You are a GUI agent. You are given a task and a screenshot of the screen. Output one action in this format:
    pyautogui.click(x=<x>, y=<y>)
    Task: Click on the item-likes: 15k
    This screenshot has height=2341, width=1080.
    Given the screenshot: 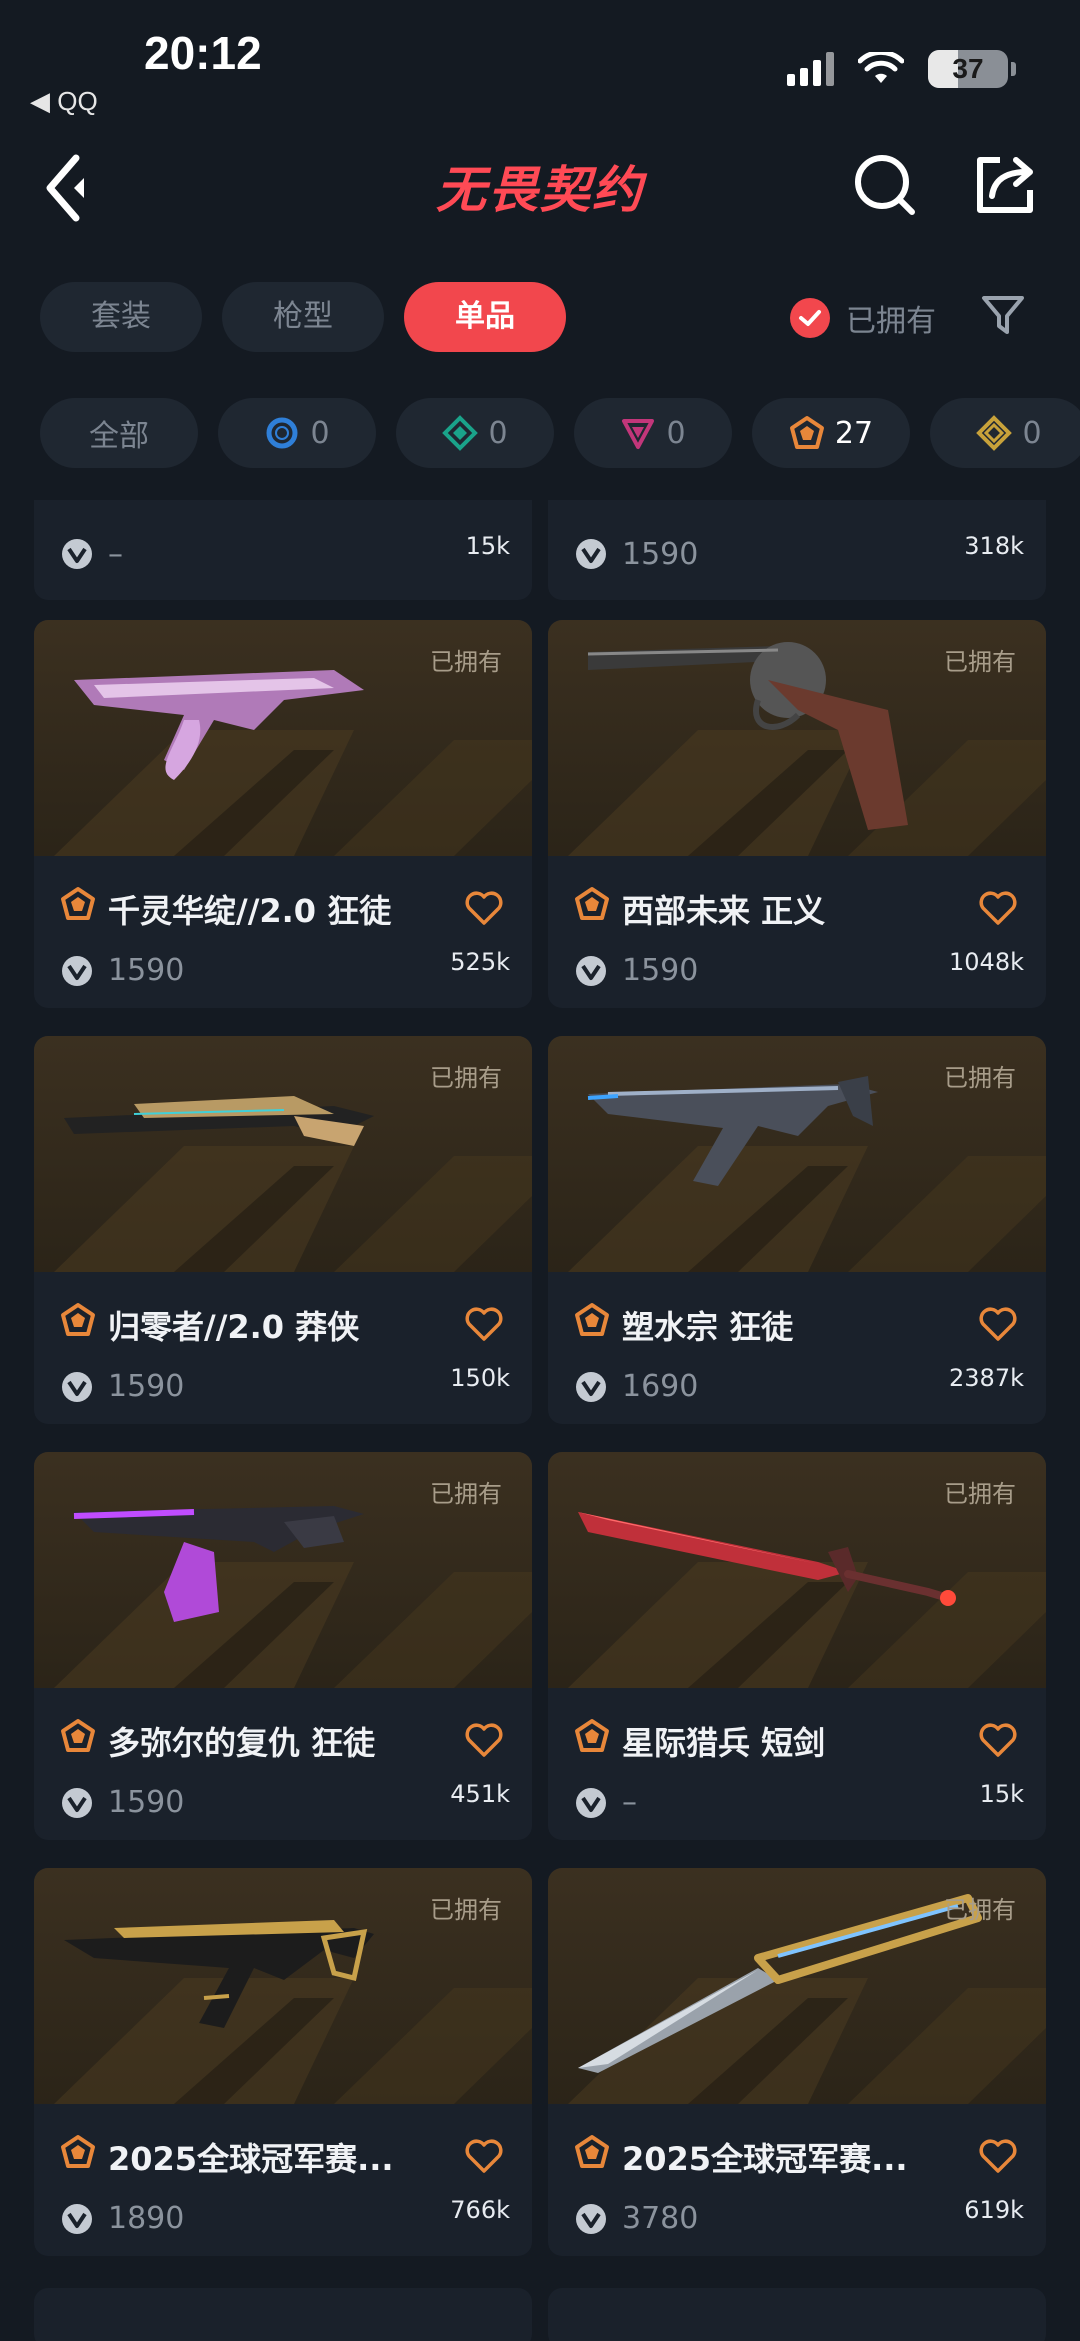 What is the action you would take?
    pyautogui.click(x=487, y=546)
    